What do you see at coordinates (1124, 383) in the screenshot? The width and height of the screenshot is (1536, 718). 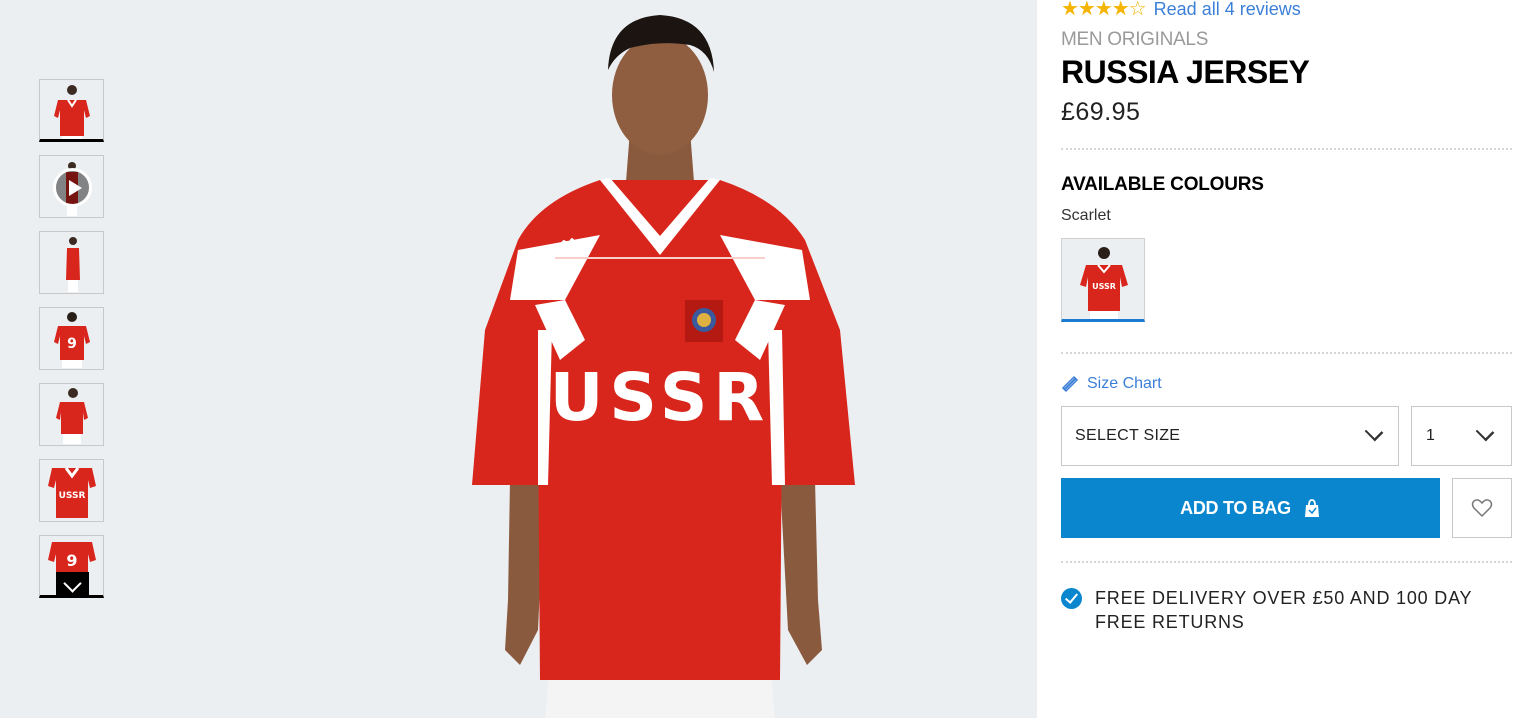 I see `size-chart-label: Size Chart` at bounding box center [1124, 383].